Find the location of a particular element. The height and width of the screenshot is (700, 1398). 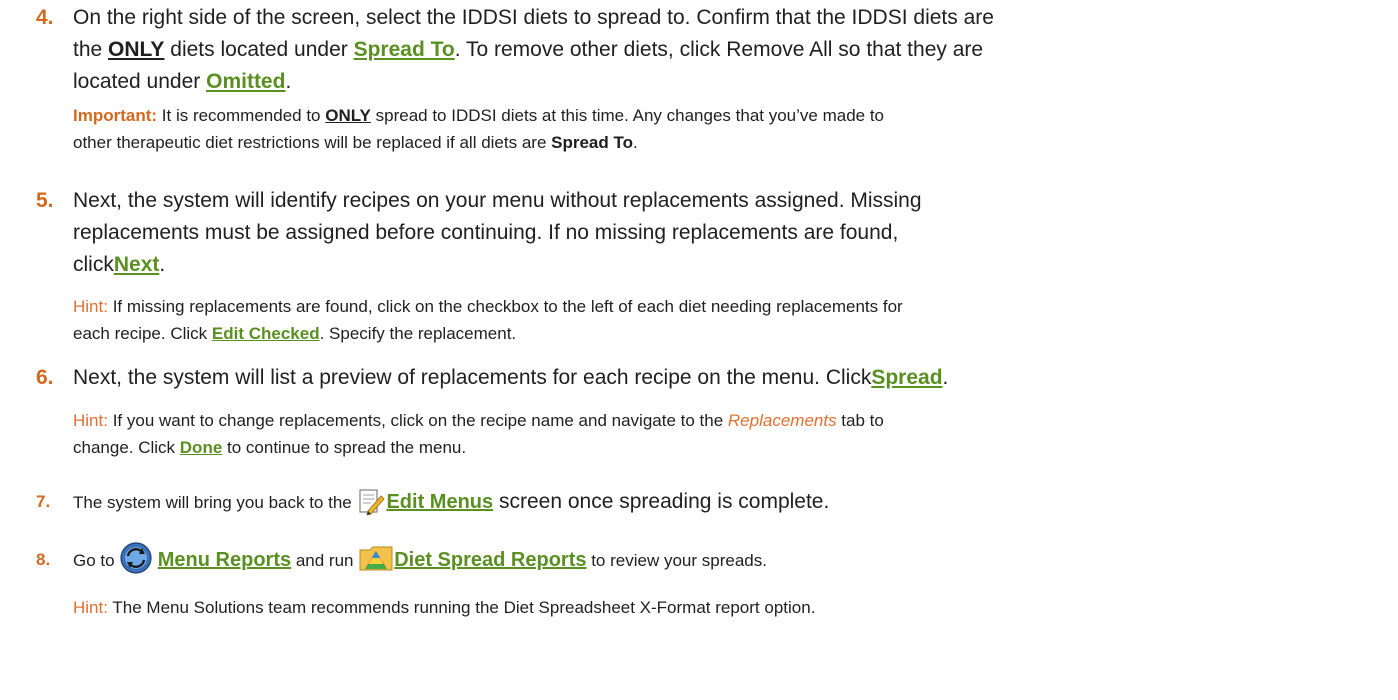

text: . Specify the replacement. is located at coordinates (418, 333).